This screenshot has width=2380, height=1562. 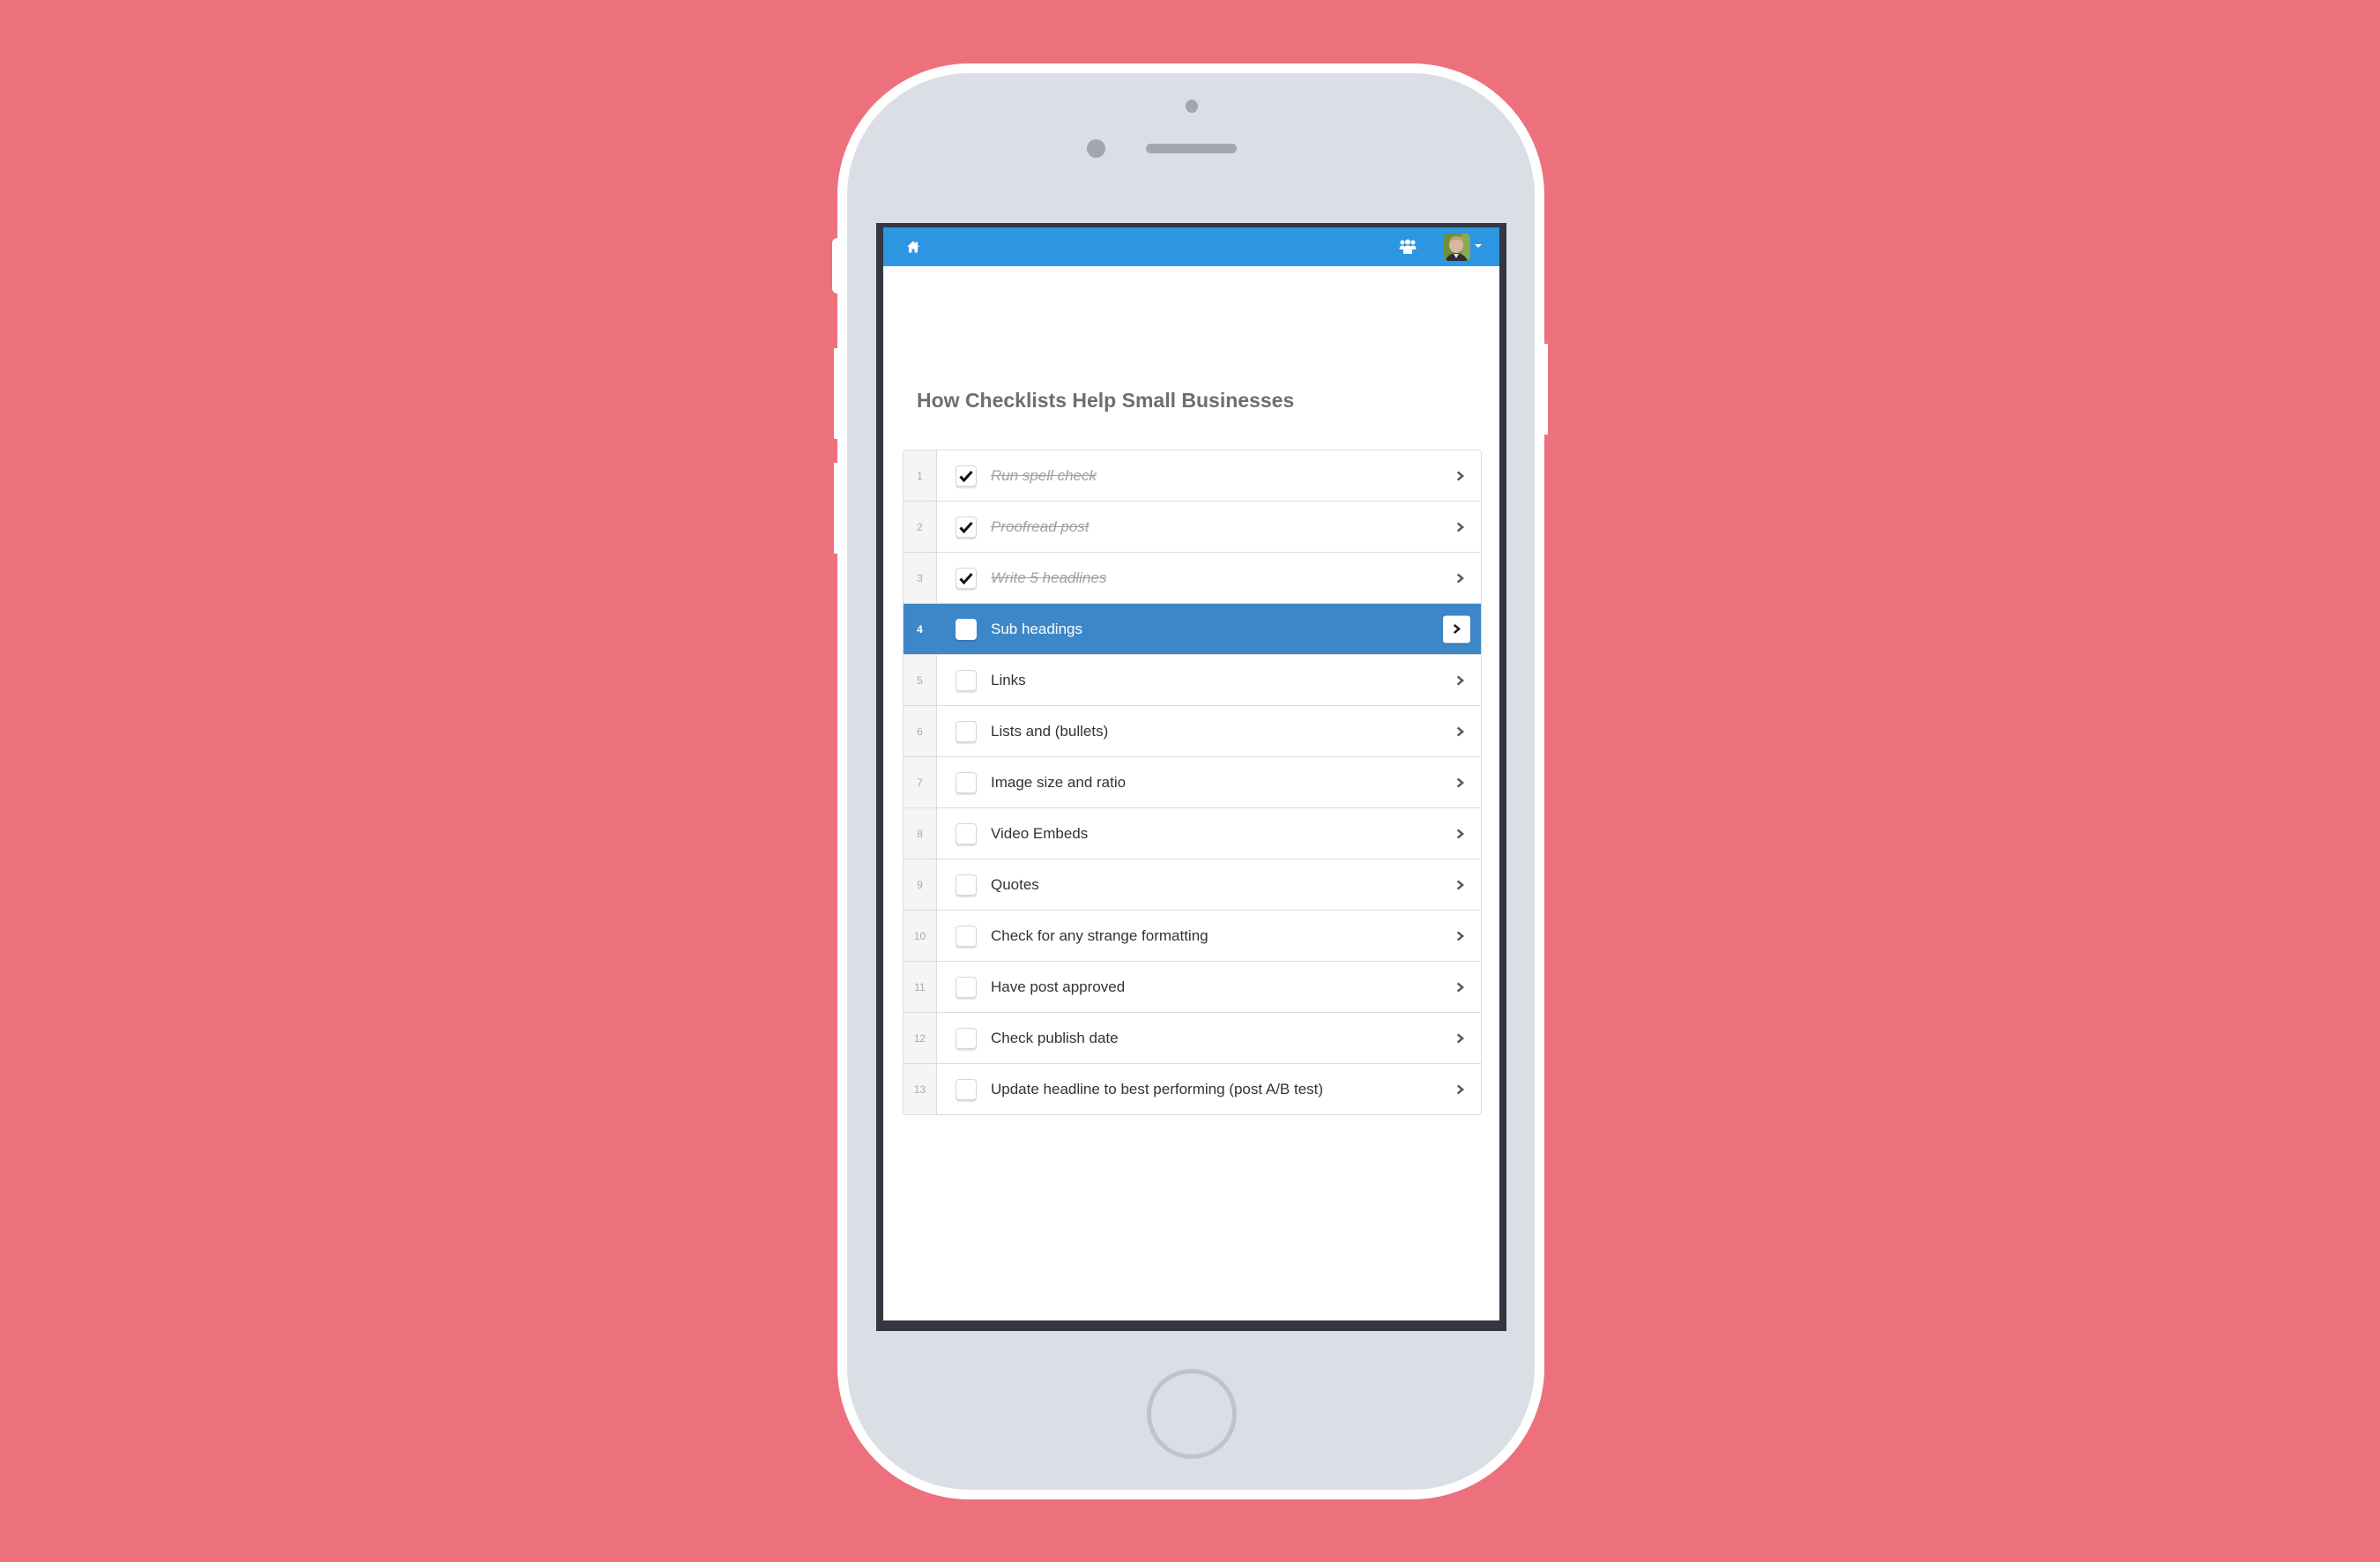 What do you see at coordinates (1192, 680) in the screenshot?
I see `checklist-row: 5 Links` at bounding box center [1192, 680].